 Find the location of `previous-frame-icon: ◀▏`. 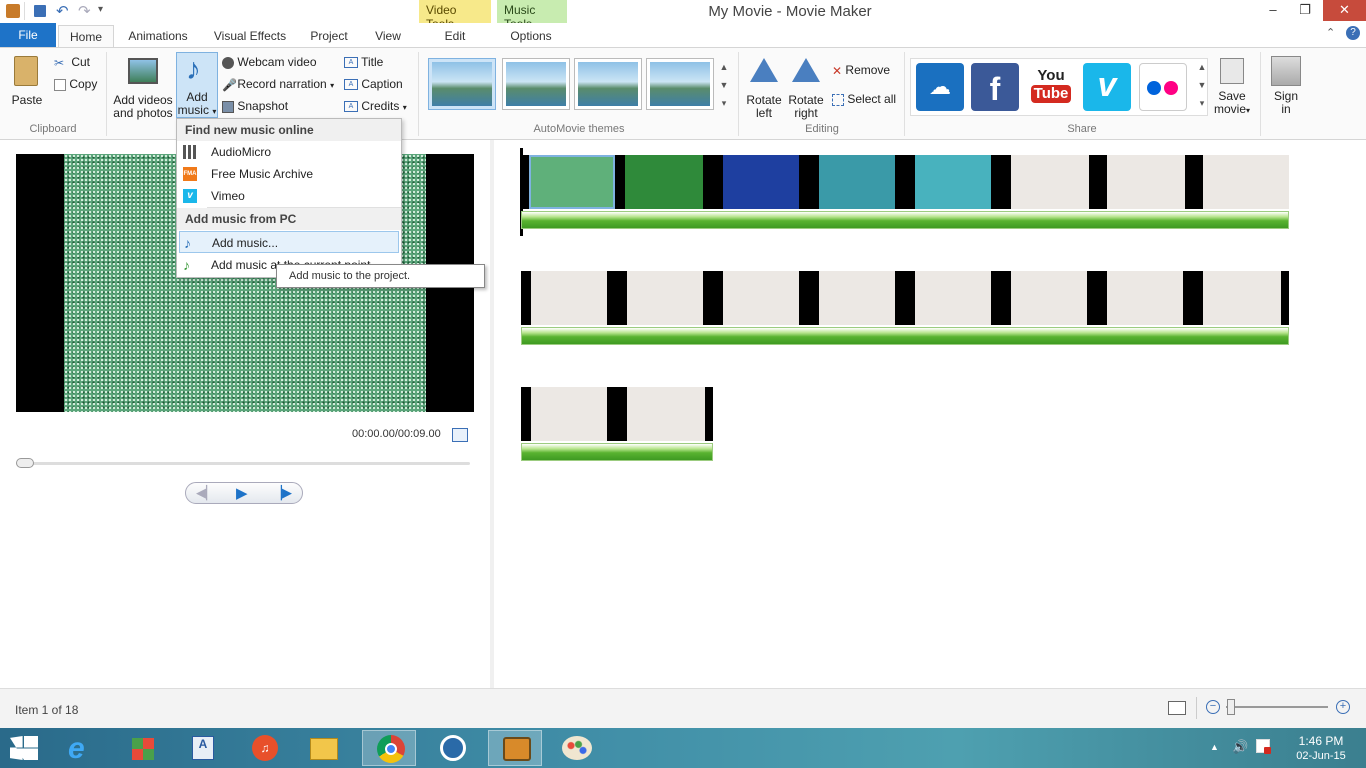

previous-frame-icon: ◀▏ is located at coordinates (206, 493).